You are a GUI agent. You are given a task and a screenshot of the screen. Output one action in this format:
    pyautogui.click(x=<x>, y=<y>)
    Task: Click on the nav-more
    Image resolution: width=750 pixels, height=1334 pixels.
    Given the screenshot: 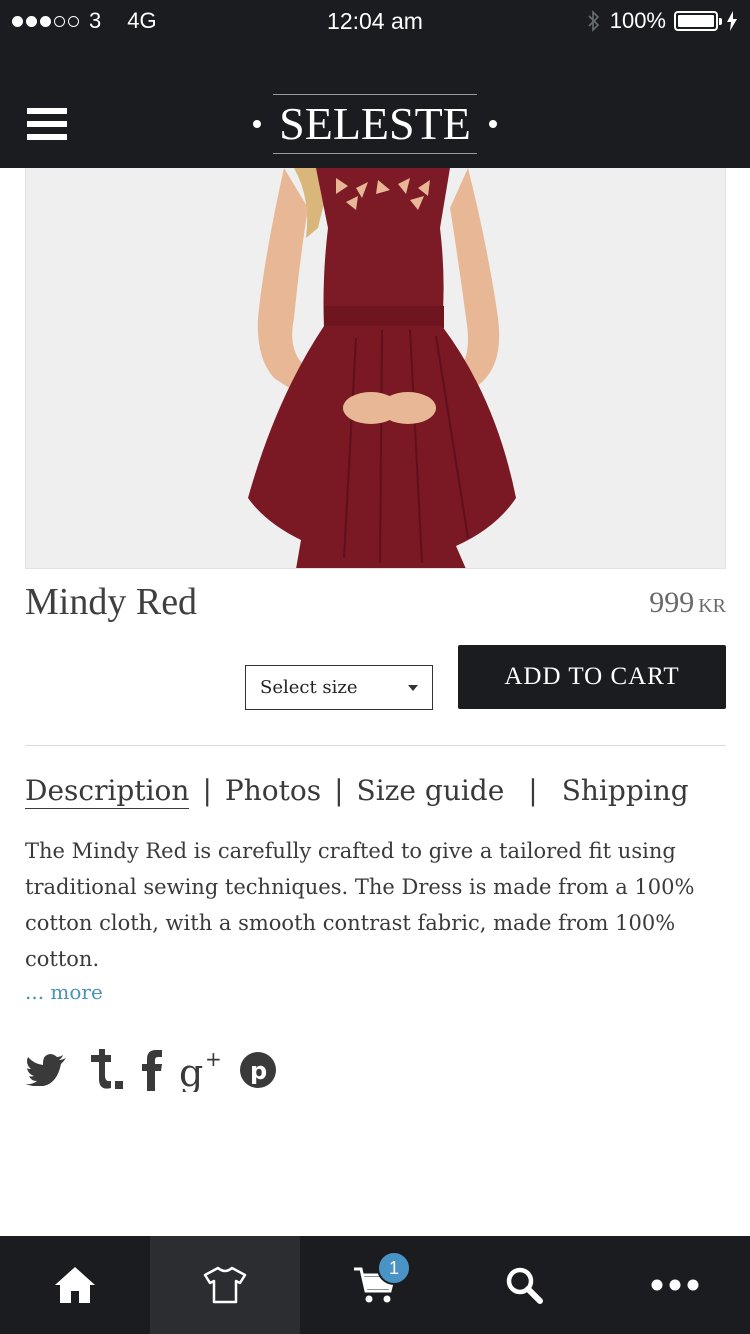 What is the action you would take?
    pyautogui.click(x=675, y=1285)
    